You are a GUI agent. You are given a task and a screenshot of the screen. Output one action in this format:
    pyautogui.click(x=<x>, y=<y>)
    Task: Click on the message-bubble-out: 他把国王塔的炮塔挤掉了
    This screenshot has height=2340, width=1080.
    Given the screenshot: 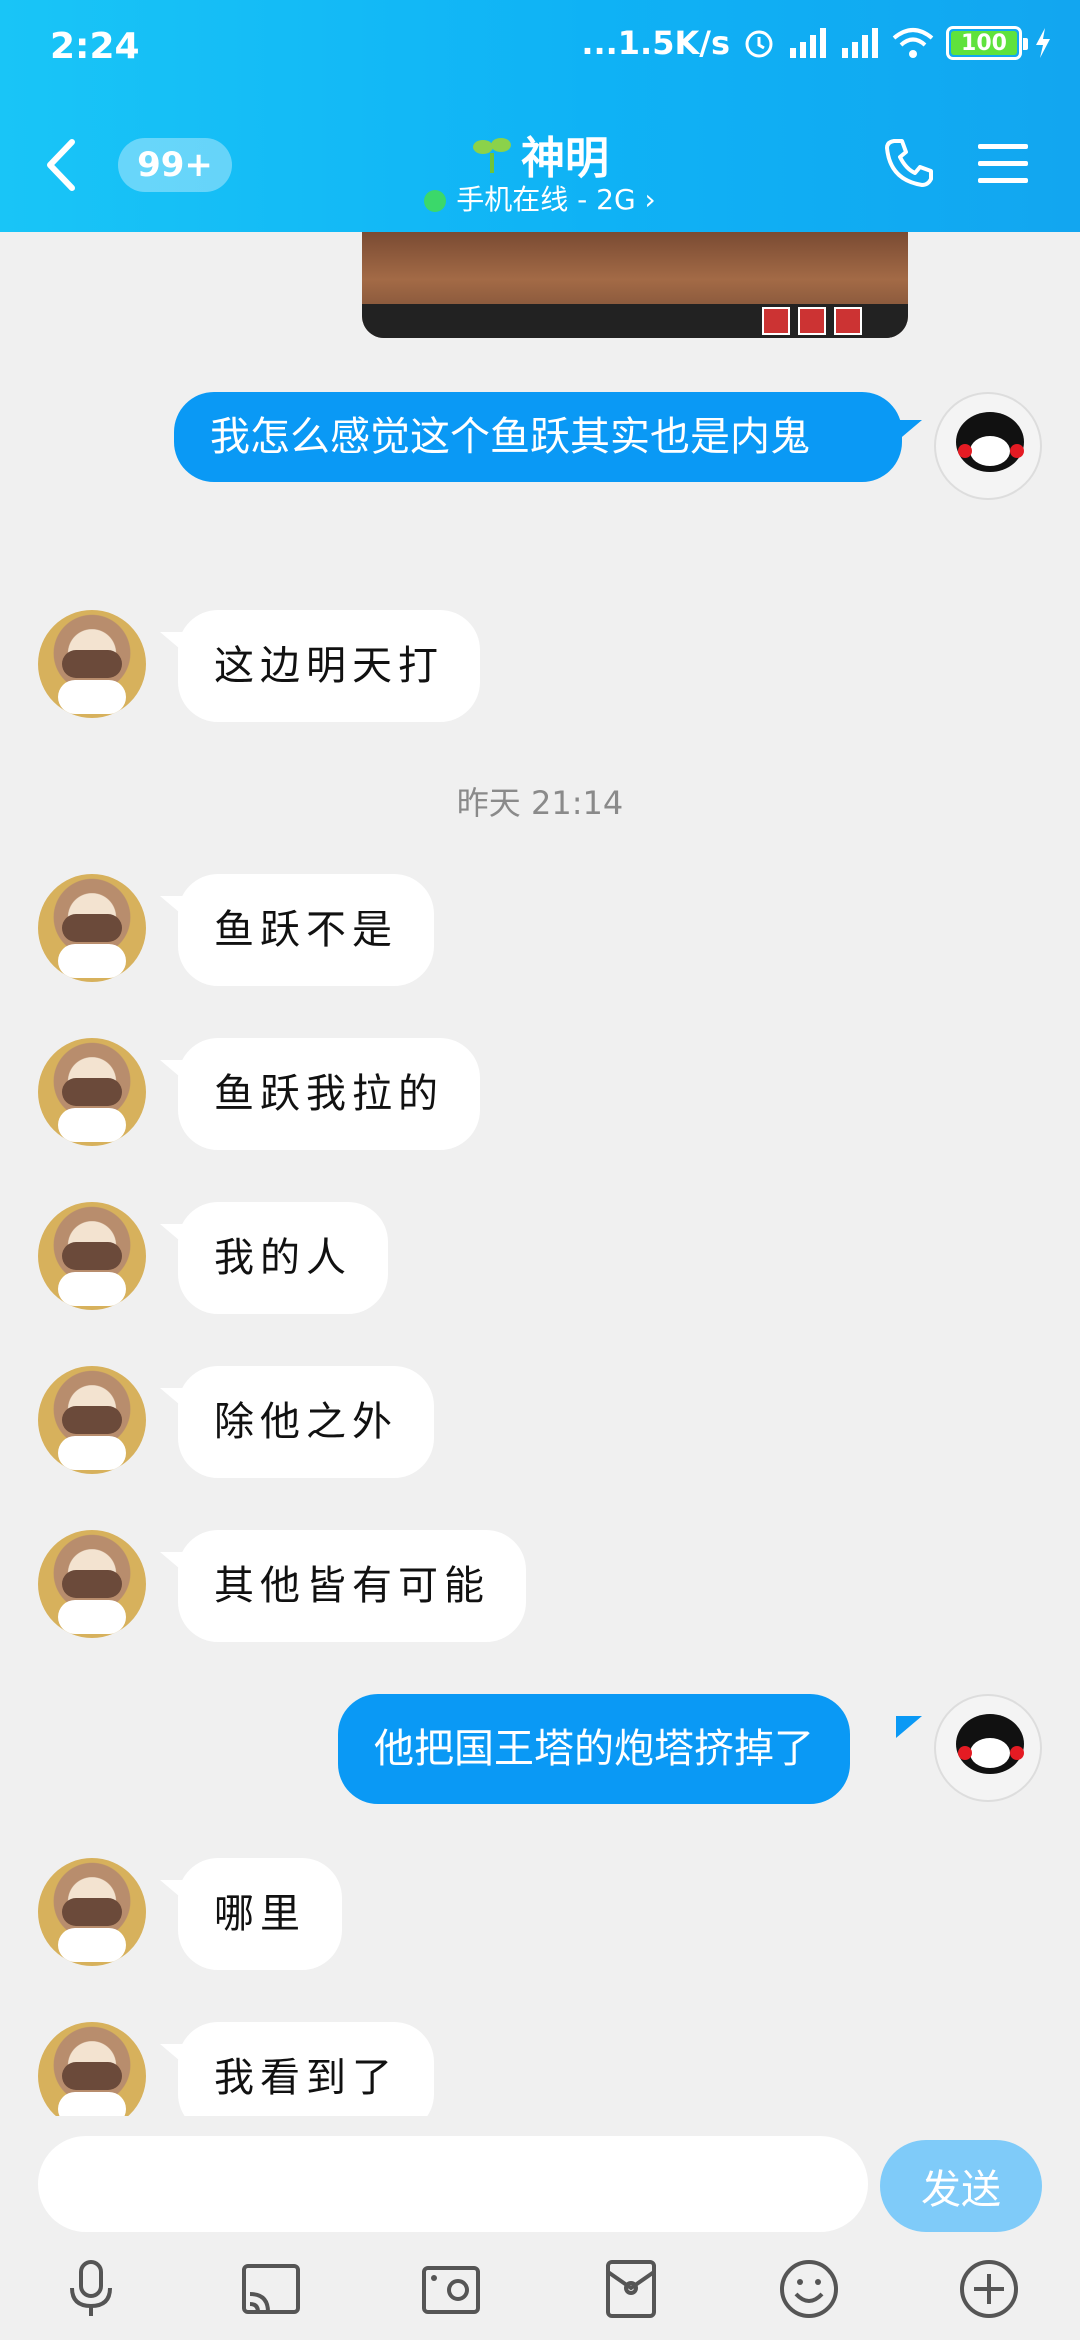 What is the action you would take?
    pyautogui.click(x=594, y=1749)
    